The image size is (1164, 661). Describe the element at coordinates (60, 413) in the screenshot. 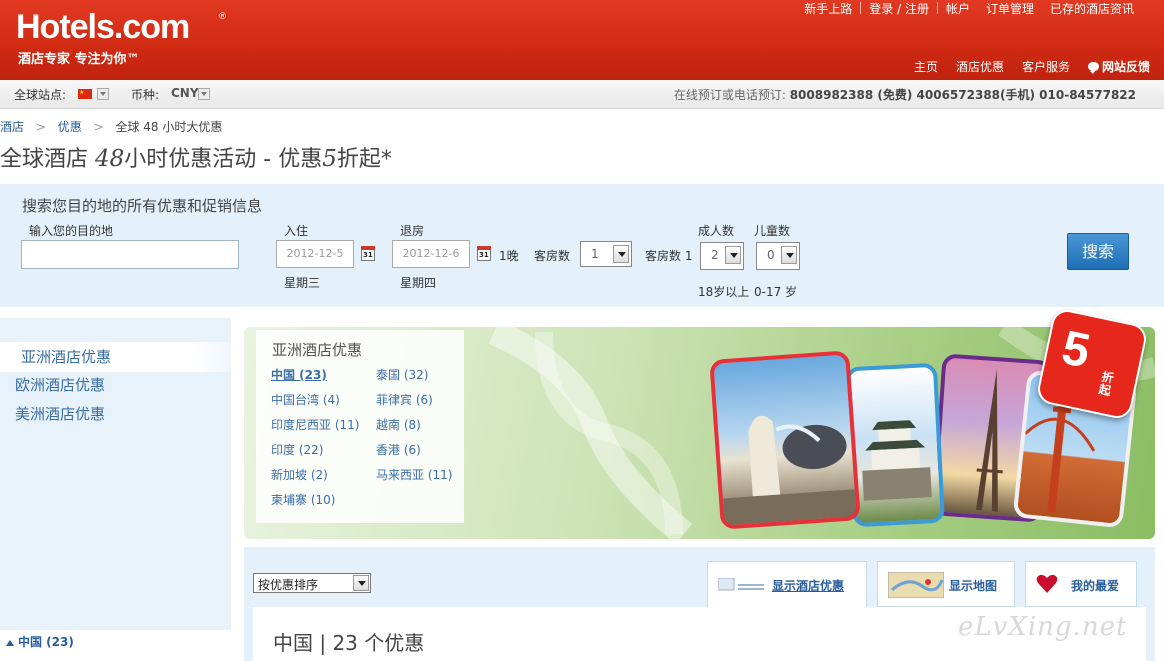

I see `region-item-americas: 美洲酒店优惠` at that location.